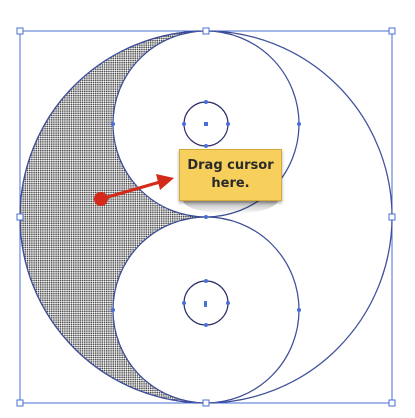 This screenshot has width=415, height=418. I want to click on handle-middle-right, so click(392, 217).